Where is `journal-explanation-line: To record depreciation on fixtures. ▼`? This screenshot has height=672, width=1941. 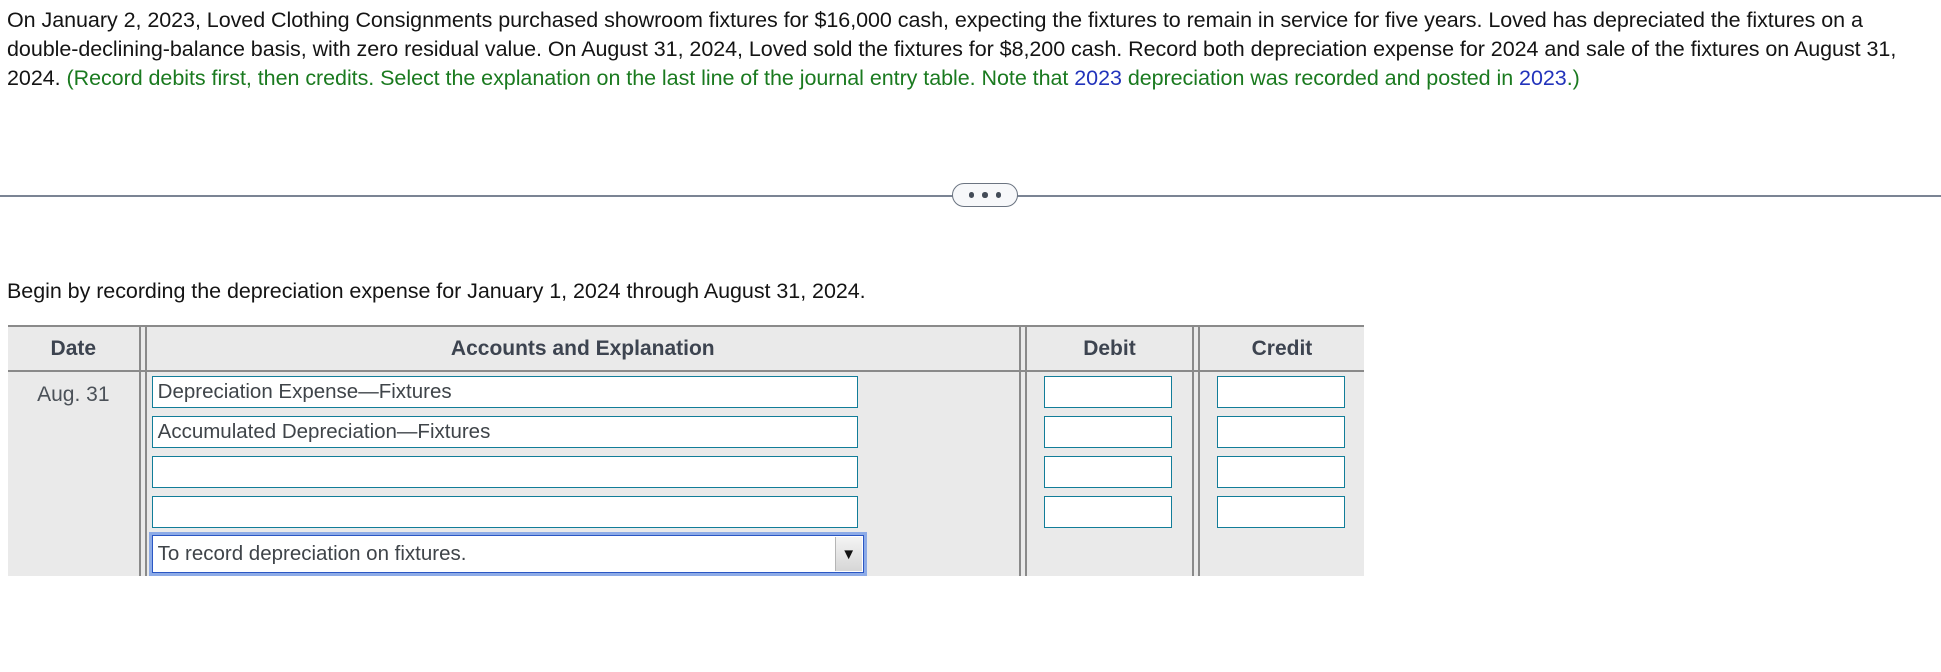 journal-explanation-line: To record depreciation on fixtures. ▼ is located at coordinates (583, 554).